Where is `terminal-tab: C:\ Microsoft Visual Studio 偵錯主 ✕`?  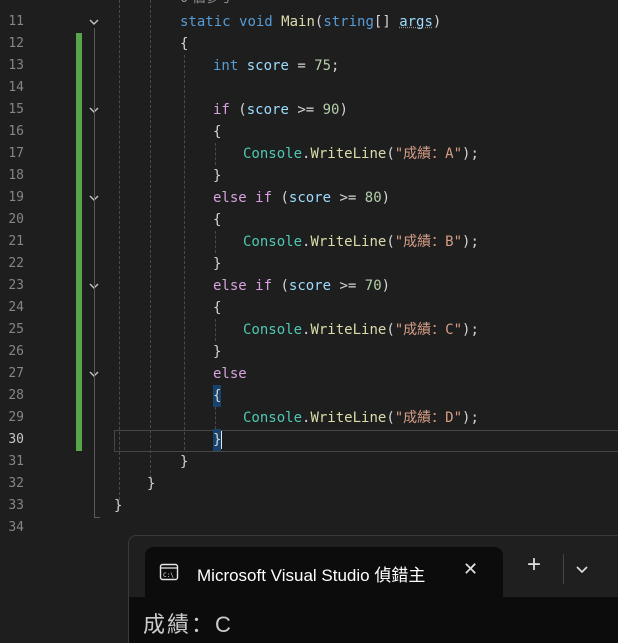 terminal-tab: C:\ Microsoft Visual Studio 偵錯主 ✕ is located at coordinates (324, 572).